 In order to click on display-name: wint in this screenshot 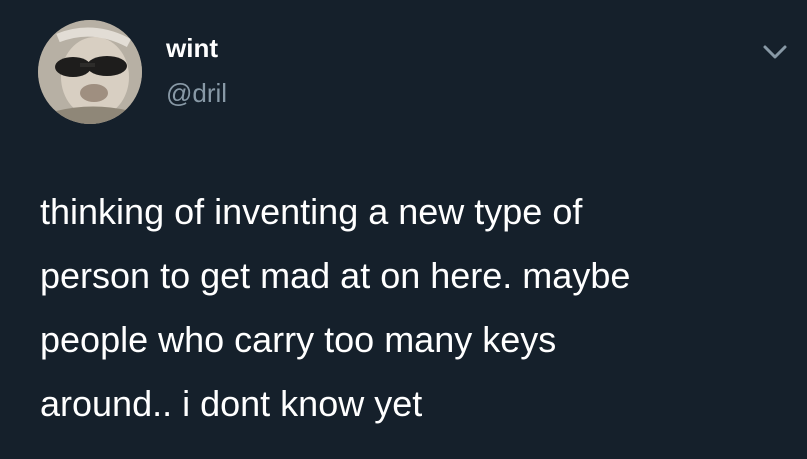, I will do `click(192, 48)`.